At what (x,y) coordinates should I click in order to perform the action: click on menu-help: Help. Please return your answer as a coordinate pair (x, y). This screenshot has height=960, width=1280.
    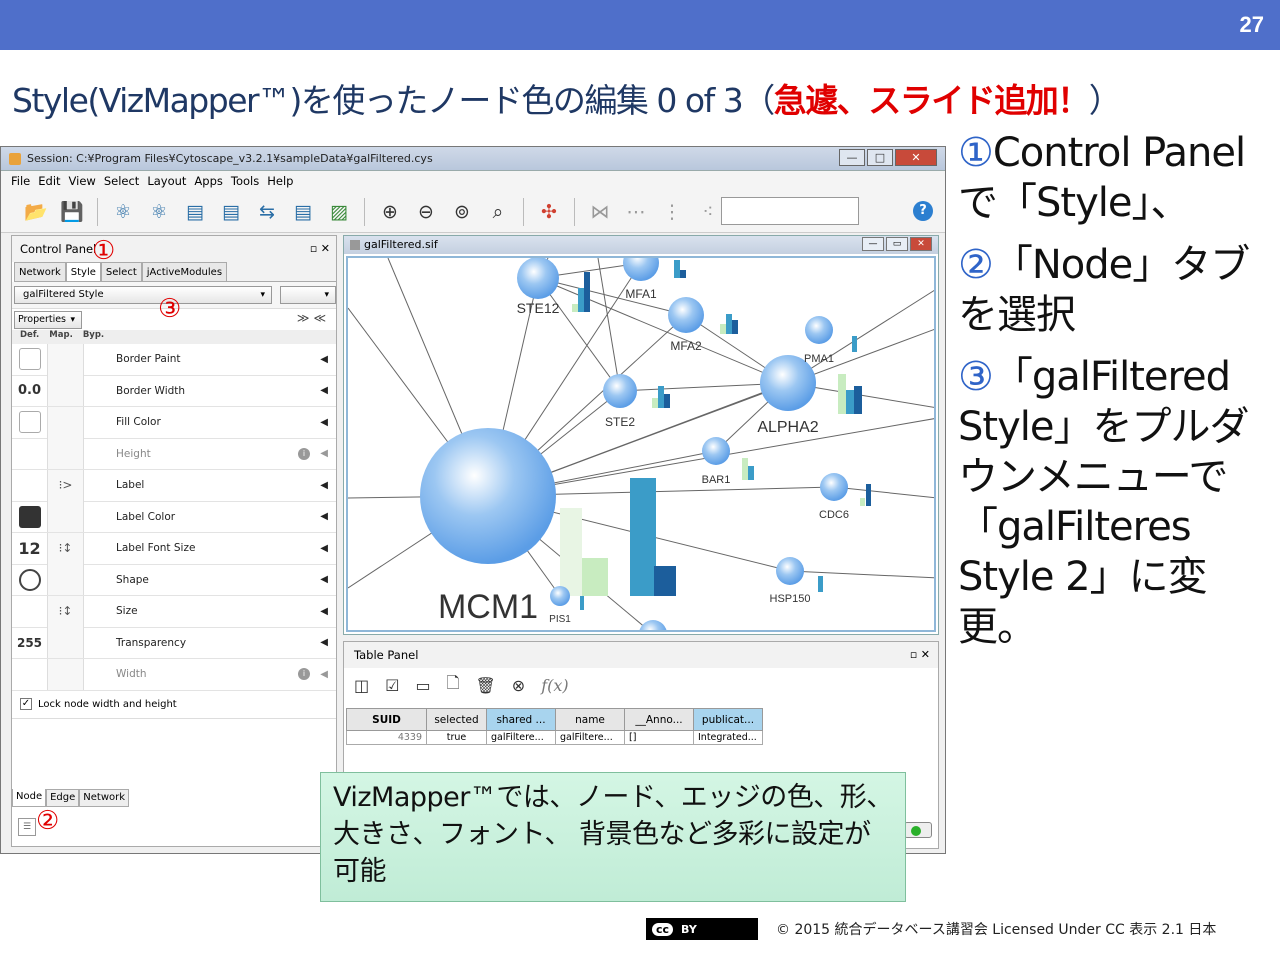
    Looking at the image, I should click on (280, 181).